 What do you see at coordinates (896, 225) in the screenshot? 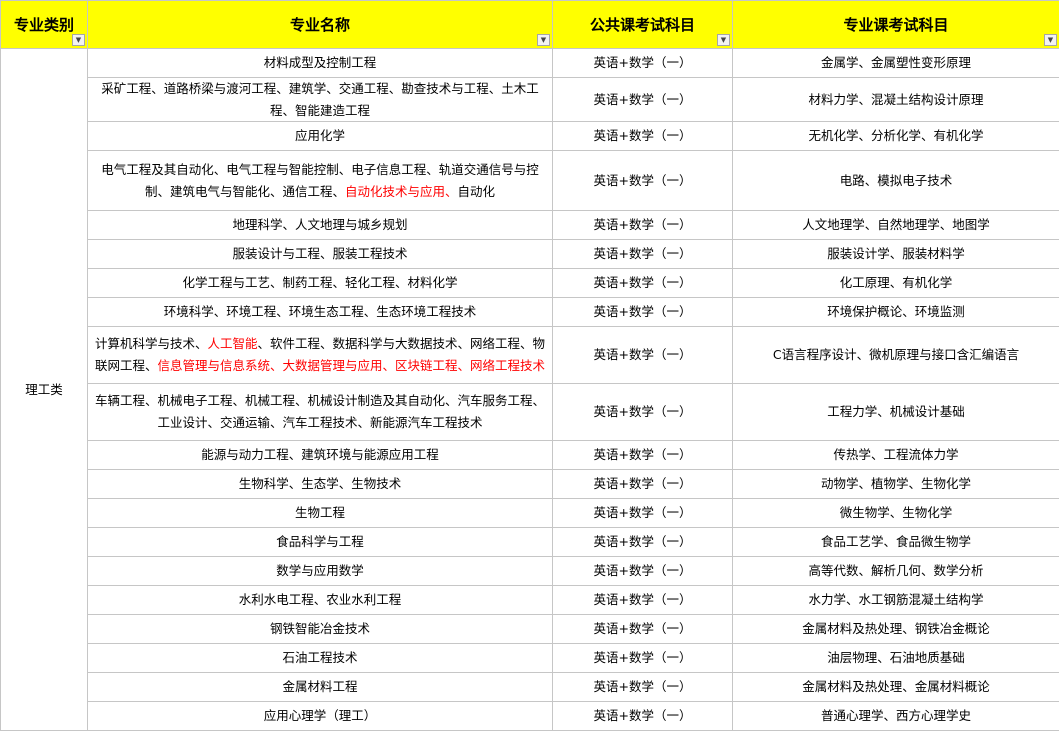
I see `professional-exam-cell: 人文地理学、自然地理学、地图学` at bounding box center [896, 225].